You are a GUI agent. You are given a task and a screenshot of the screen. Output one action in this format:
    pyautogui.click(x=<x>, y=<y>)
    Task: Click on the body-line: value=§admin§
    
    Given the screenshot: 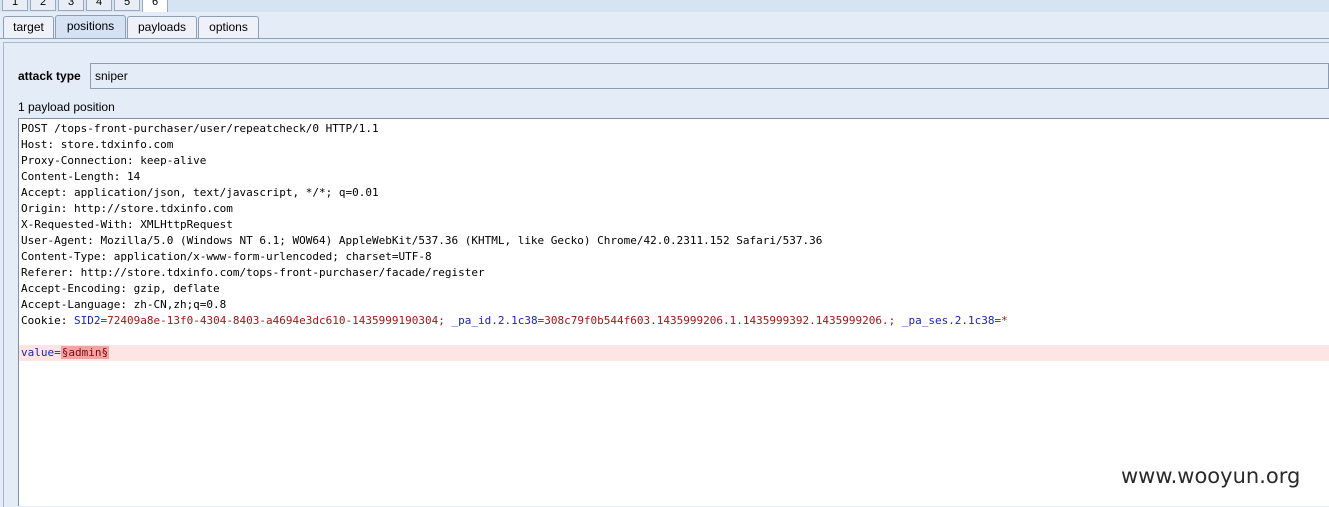 What is the action you would take?
    pyautogui.click(x=514, y=353)
    